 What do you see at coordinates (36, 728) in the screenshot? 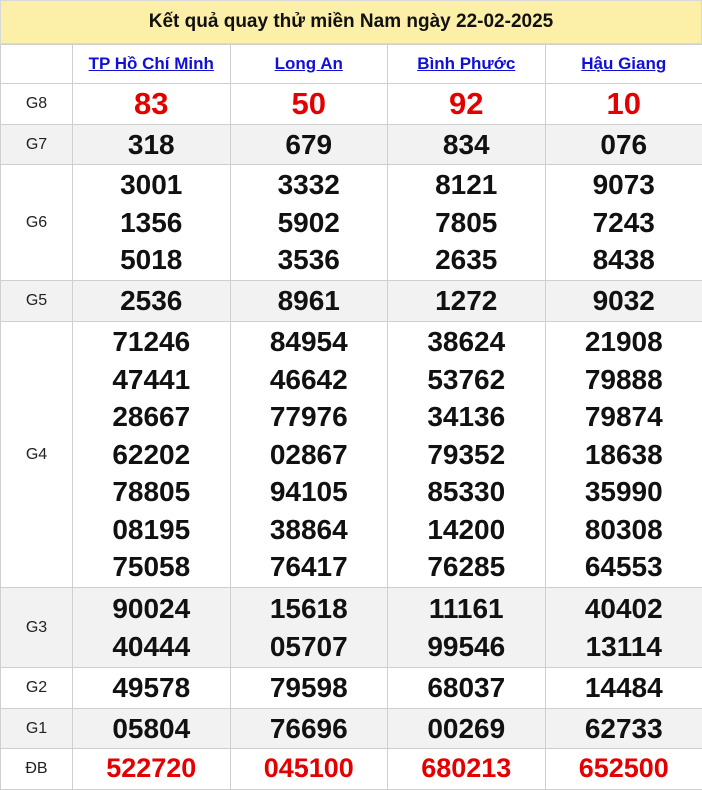
I see `prize-label: G1` at bounding box center [36, 728].